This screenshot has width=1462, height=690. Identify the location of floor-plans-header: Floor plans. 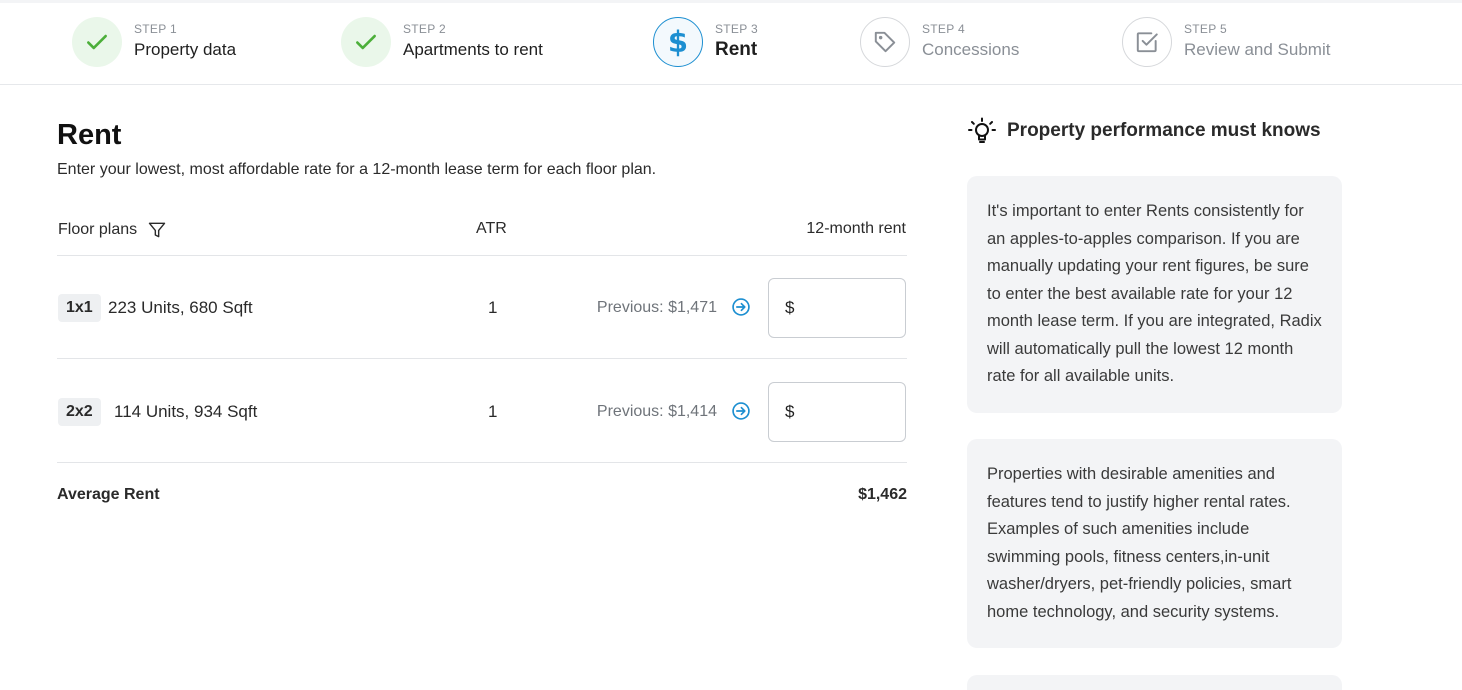
(112, 230).